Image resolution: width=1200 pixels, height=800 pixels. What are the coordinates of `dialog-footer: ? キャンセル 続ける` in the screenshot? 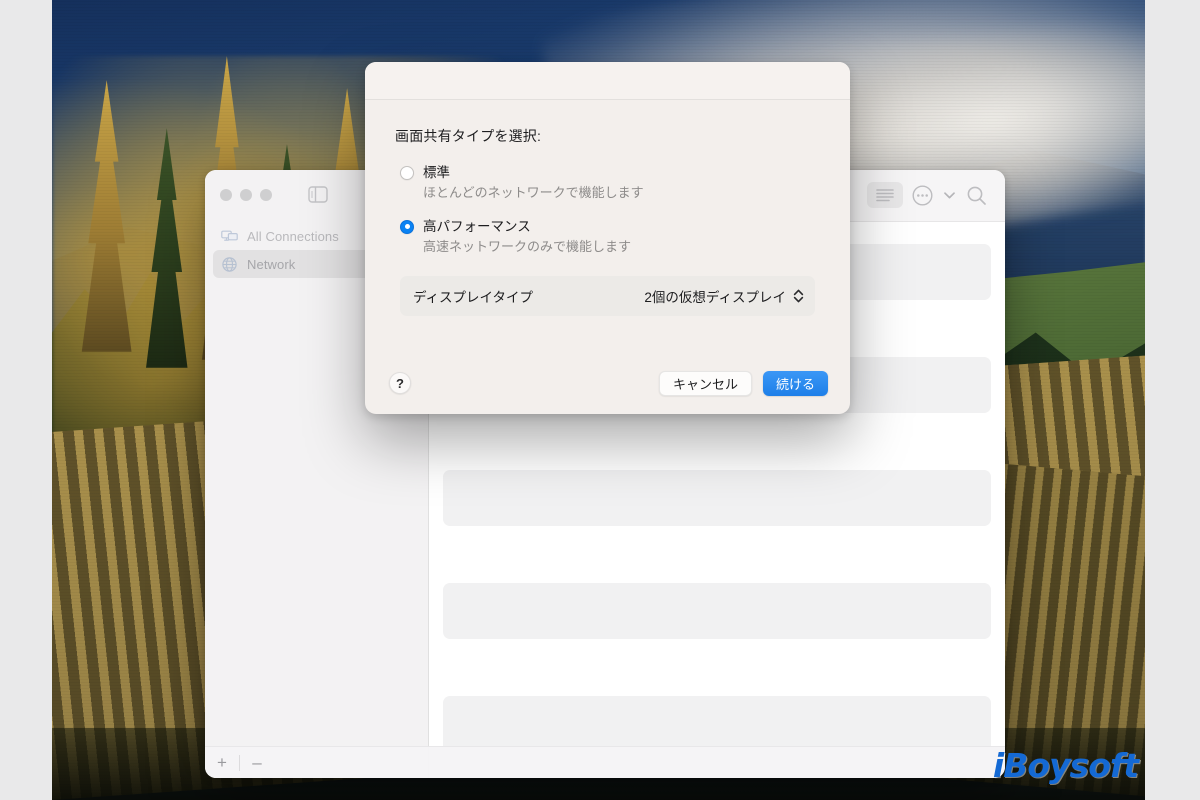 It's located at (607, 383).